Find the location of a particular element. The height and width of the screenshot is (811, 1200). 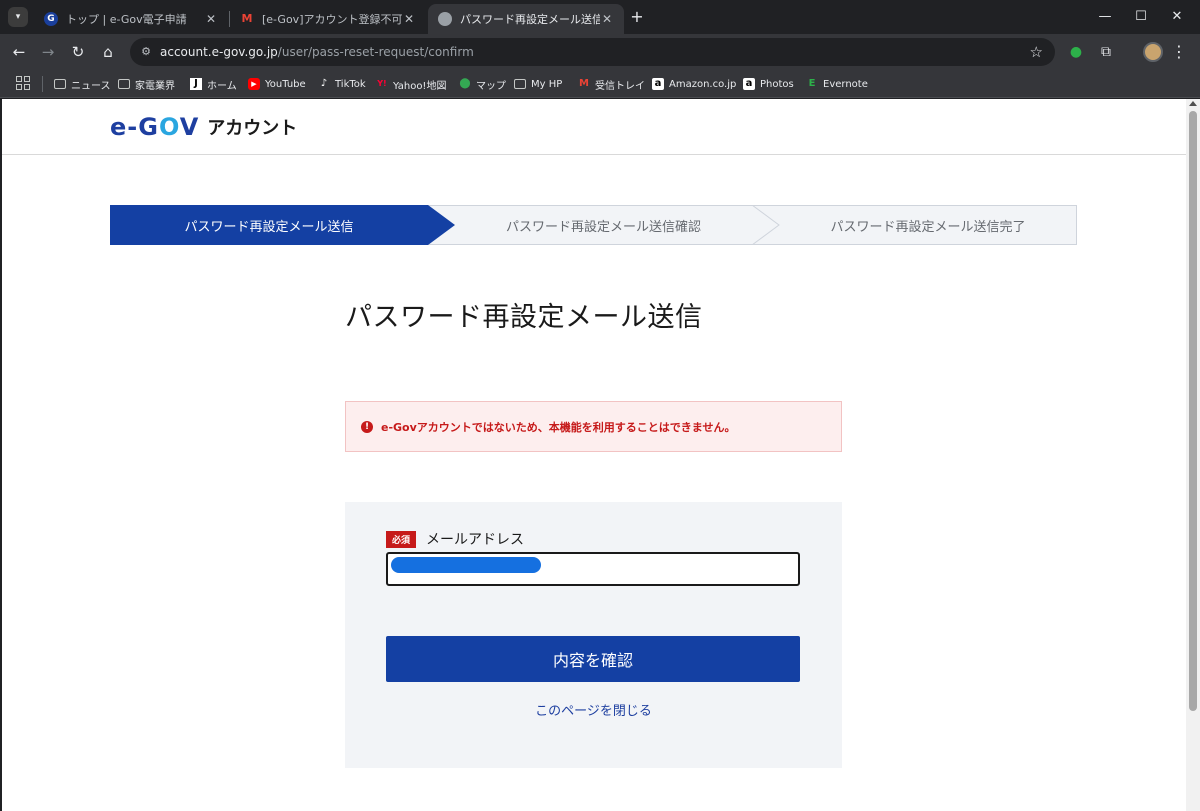

scrollbar-thumb is located at coordinates (1193, 411).